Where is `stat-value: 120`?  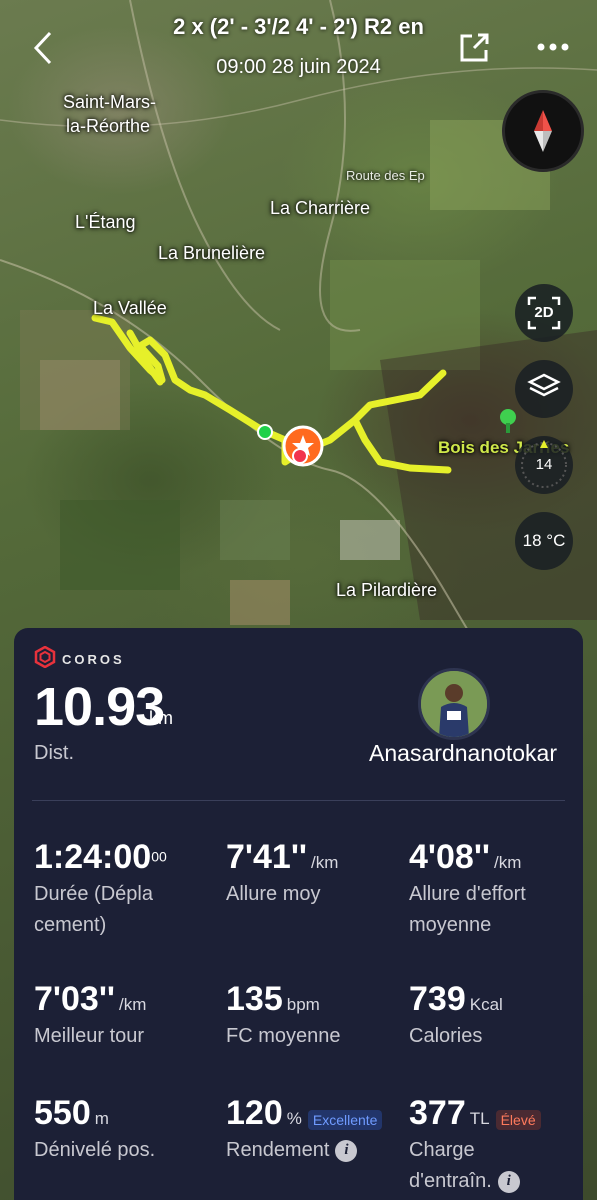 stat-value: 120 is located at coordinates (254, 1113).